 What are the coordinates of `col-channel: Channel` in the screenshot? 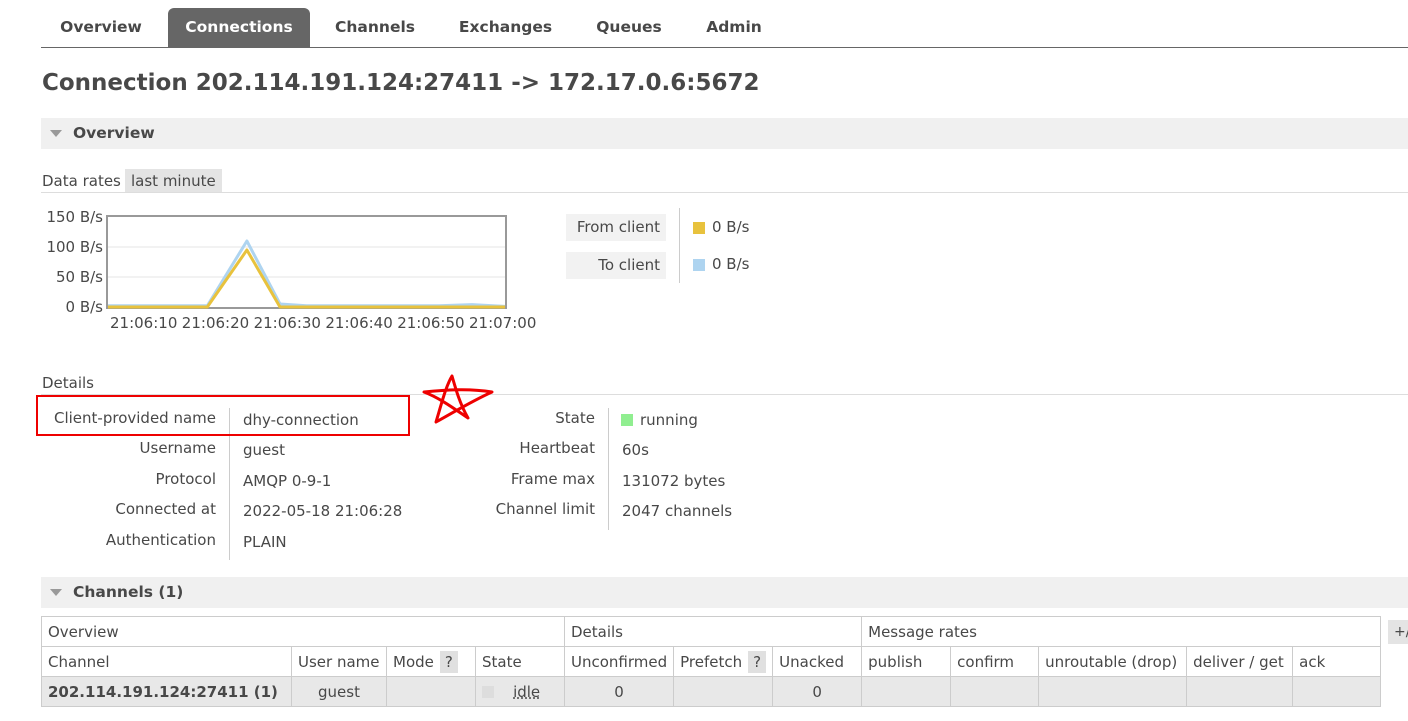 It's located at (166, 661).